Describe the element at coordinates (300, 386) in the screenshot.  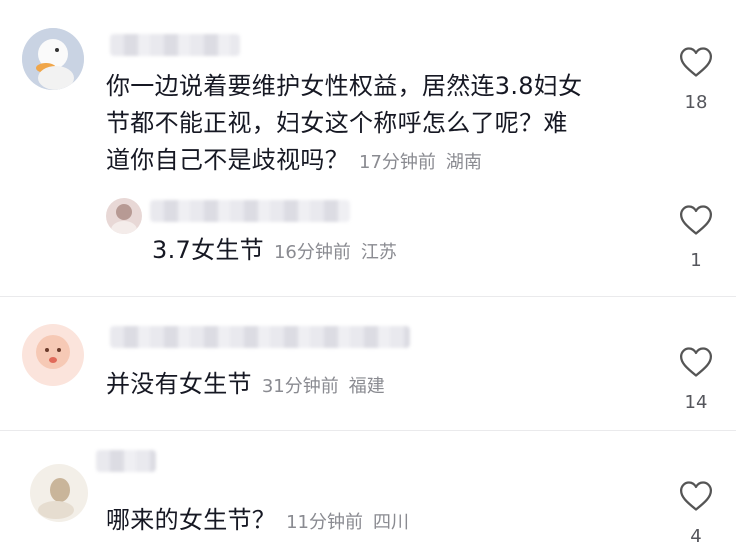
I see `comment-time: 31分钟前` at that location.